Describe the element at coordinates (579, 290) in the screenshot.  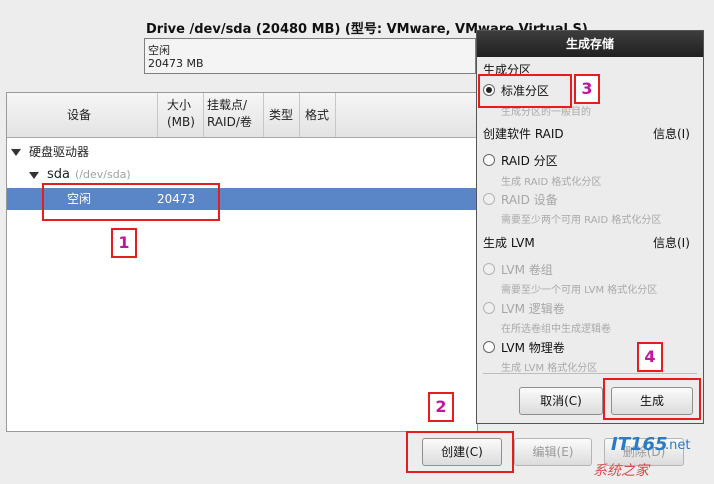
I see `desc-lvm-volume-group: 需要至少一个可用 LVM 格式化分区` at that location.